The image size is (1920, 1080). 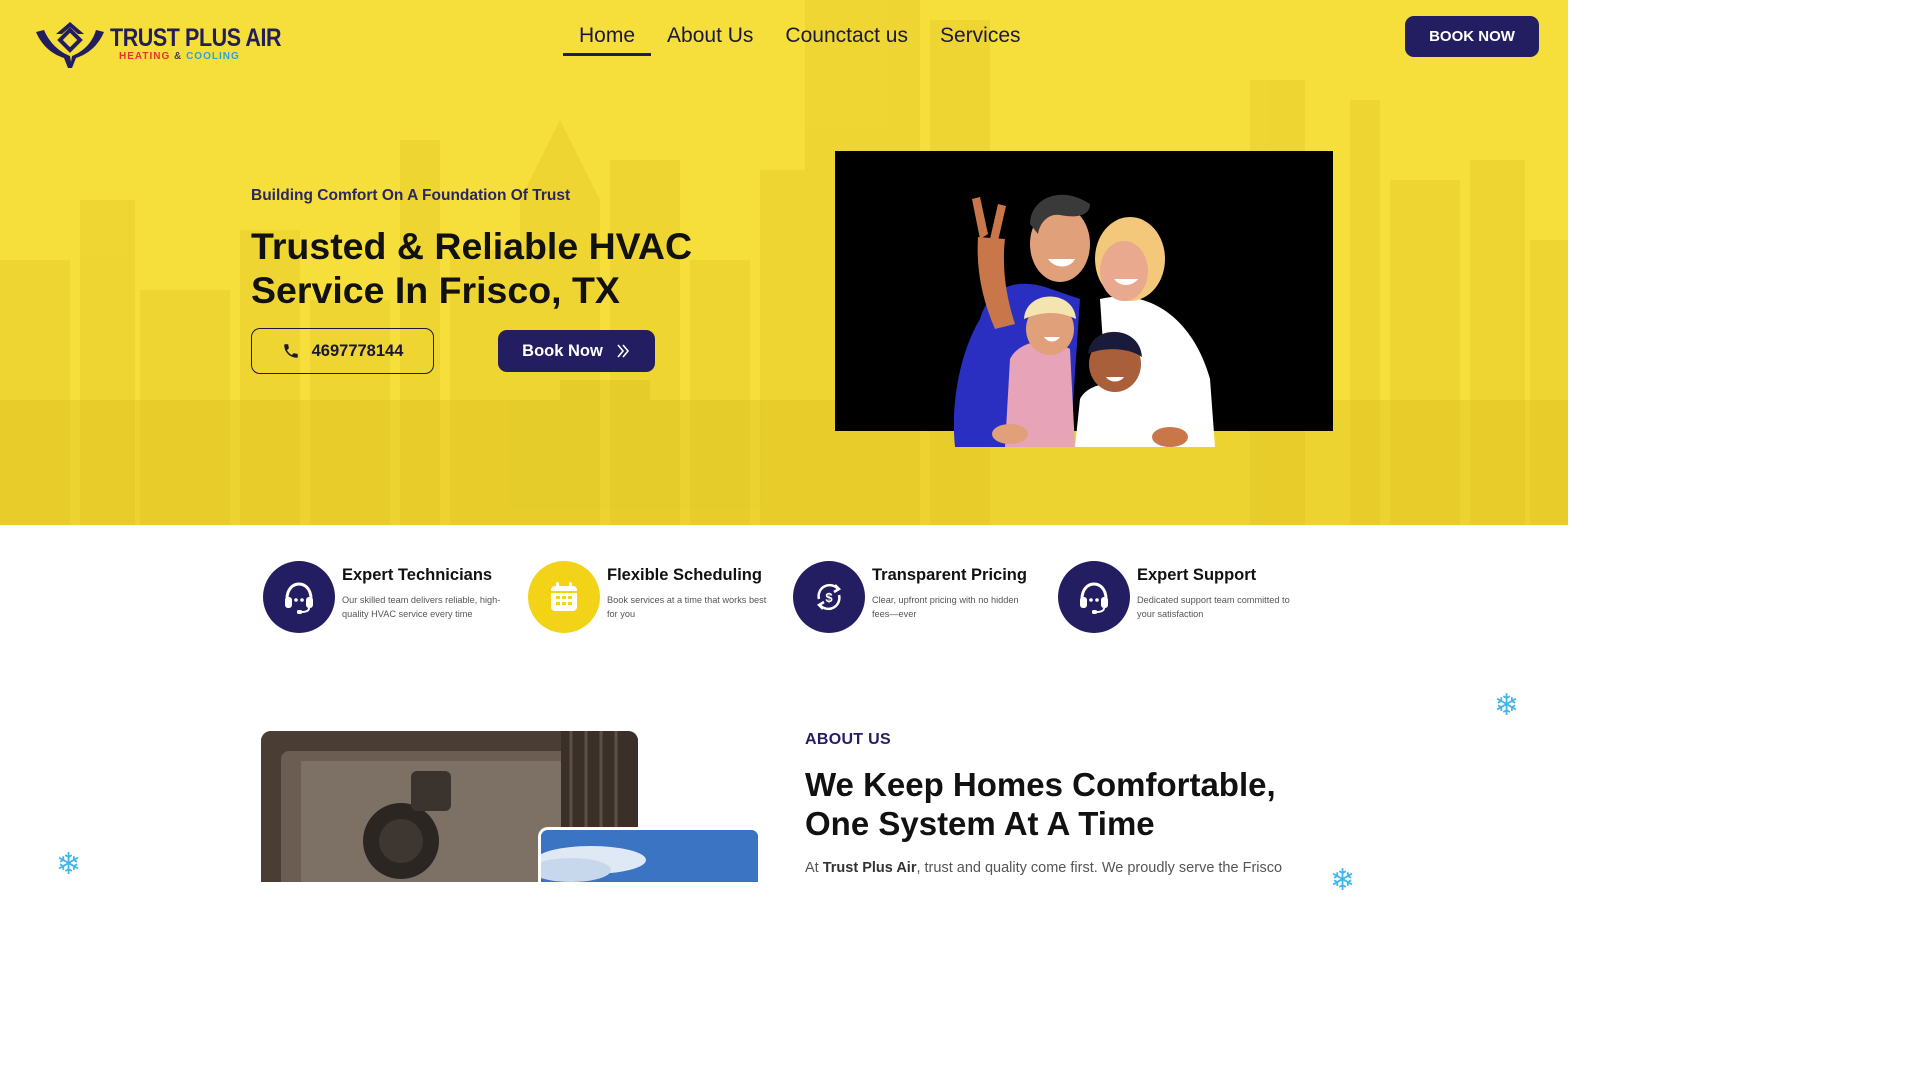 I want to click on feature-title: Expert Support, so click(x=1197, y=575).